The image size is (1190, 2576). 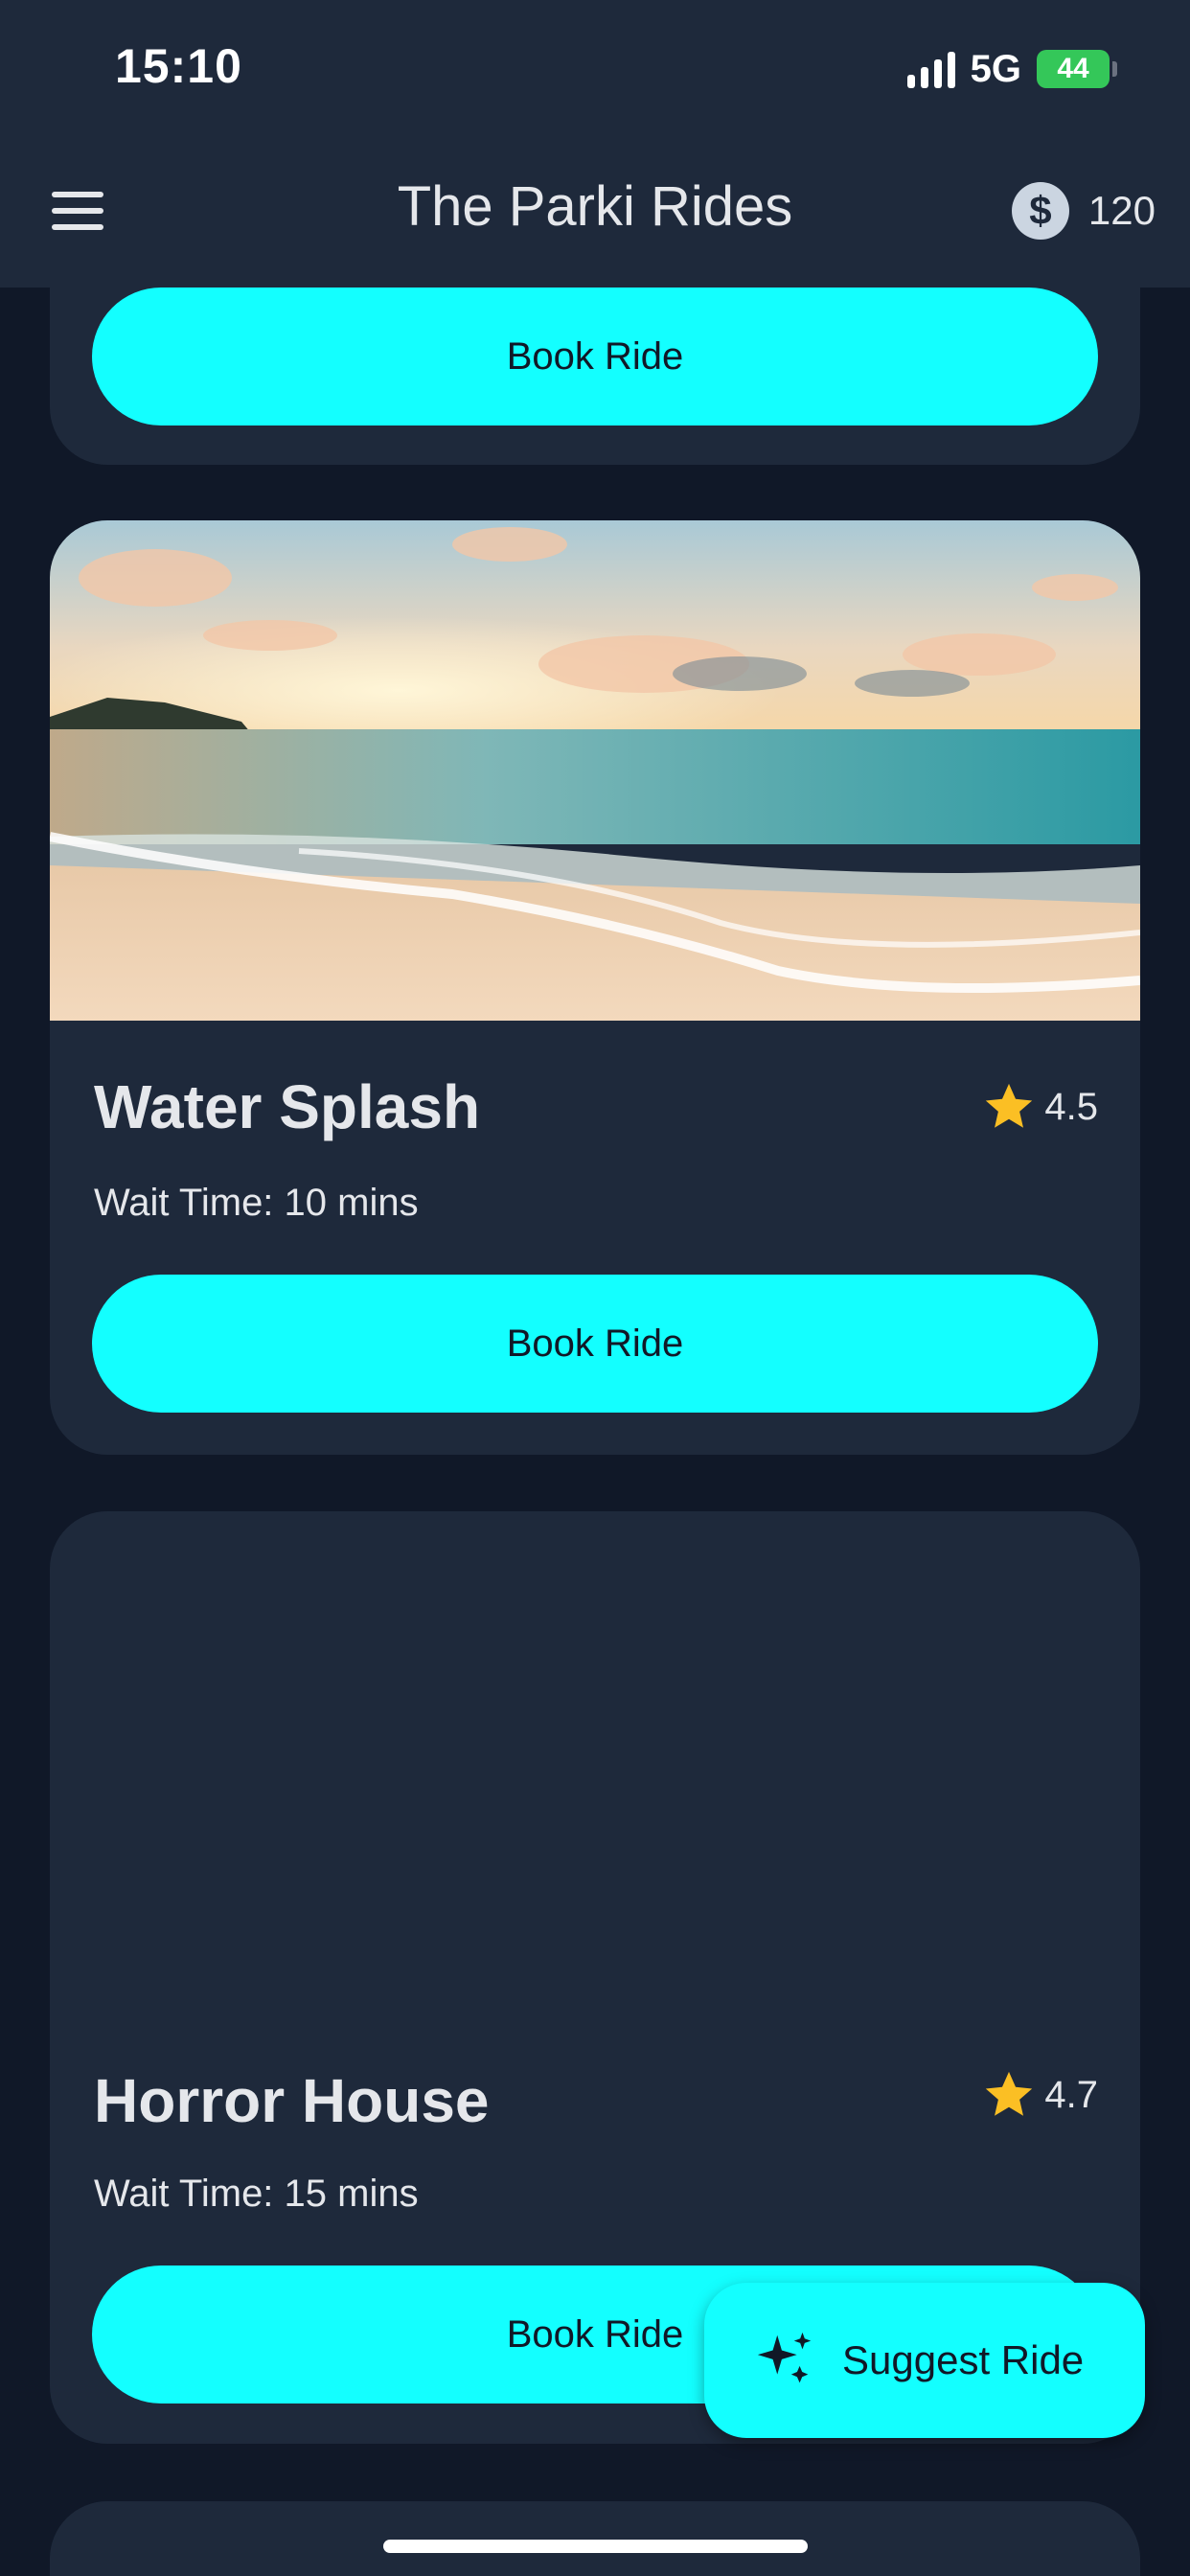 What do you see at coordinates (292, 2100) in the screenshot?
I see `ride-name: Horror House` at bounding box center [292, 2100].